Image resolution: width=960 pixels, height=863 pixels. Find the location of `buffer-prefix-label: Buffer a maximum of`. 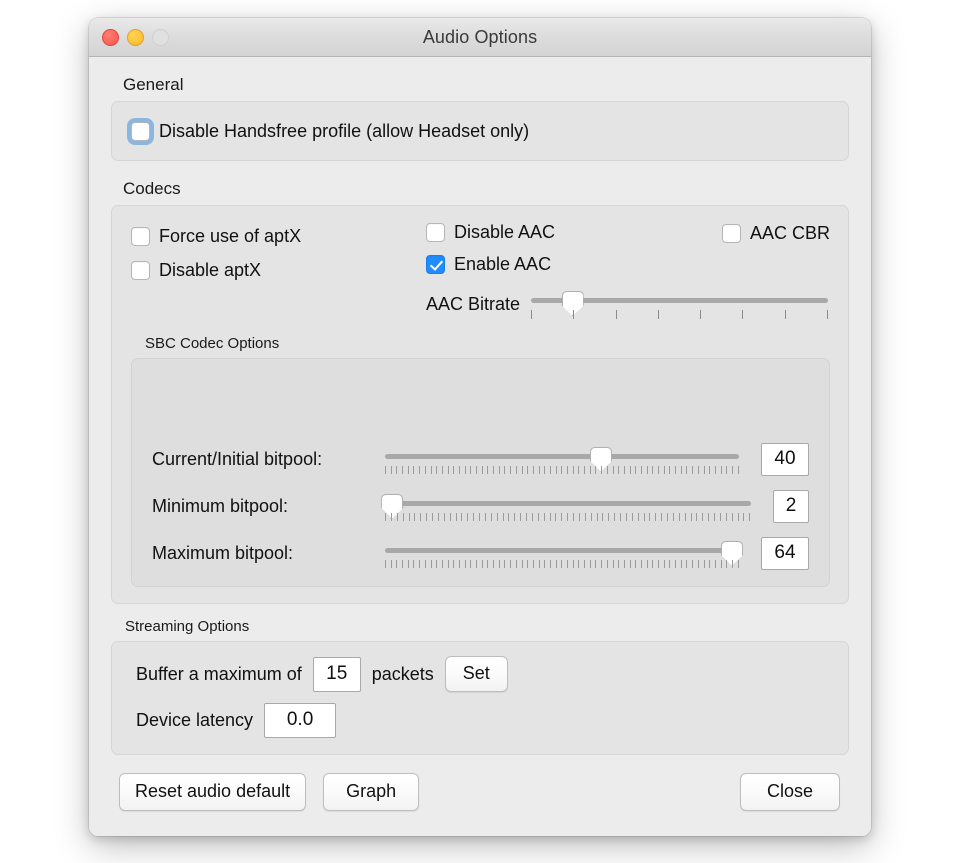

buffer-prefix-label: Buffer a maximum of is located at coordinates (219, 673).